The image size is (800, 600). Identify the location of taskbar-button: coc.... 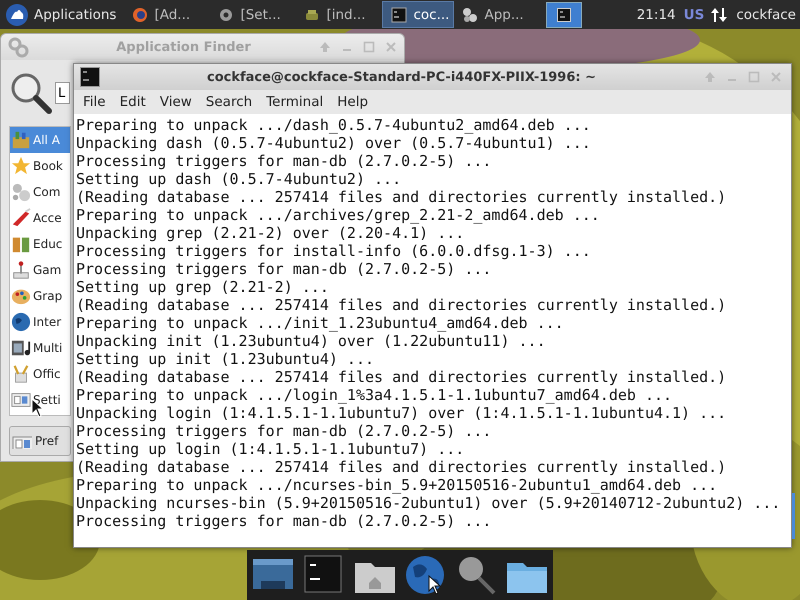
(418, 14).